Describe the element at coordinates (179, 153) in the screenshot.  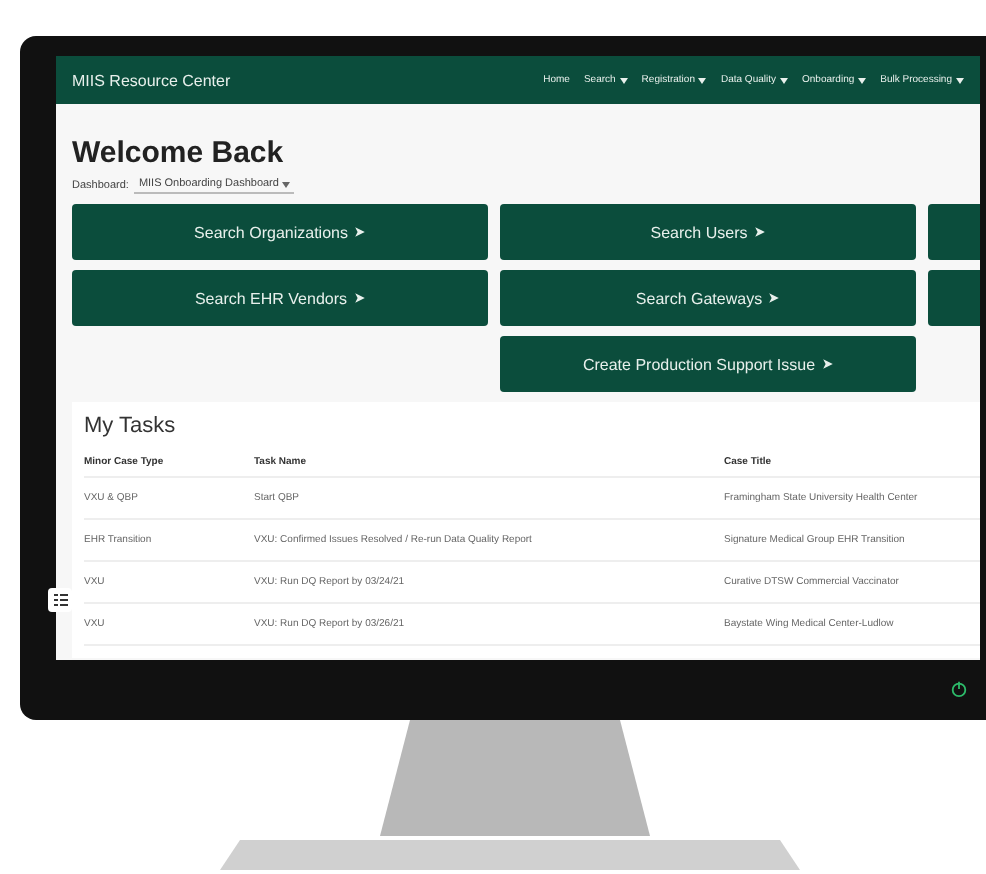
I see `page-heading: Welcome Back` at that location.